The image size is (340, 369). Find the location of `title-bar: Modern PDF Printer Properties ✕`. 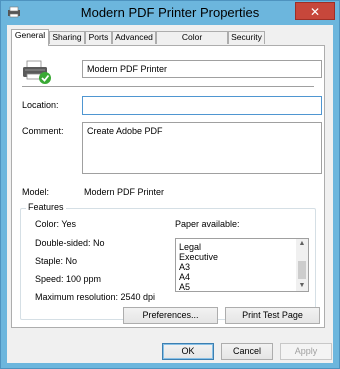

title-bar: Modern PDF Printer Properties ✕ is located at coordinates (170, 12).